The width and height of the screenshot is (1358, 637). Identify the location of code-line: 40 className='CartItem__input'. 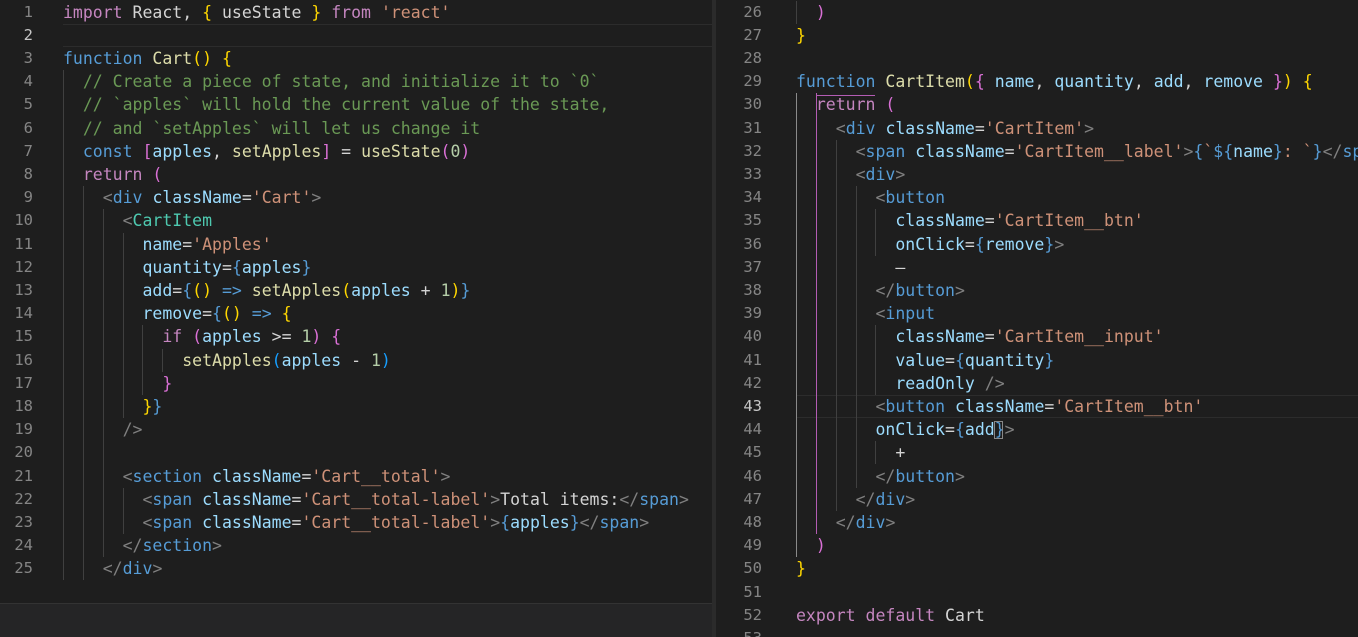
(1037, 336).